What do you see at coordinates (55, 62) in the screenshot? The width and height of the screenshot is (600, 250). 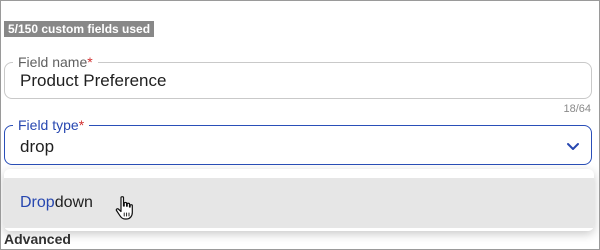 I see `field-name-label: Field name*` at bounding box center [55, 62].